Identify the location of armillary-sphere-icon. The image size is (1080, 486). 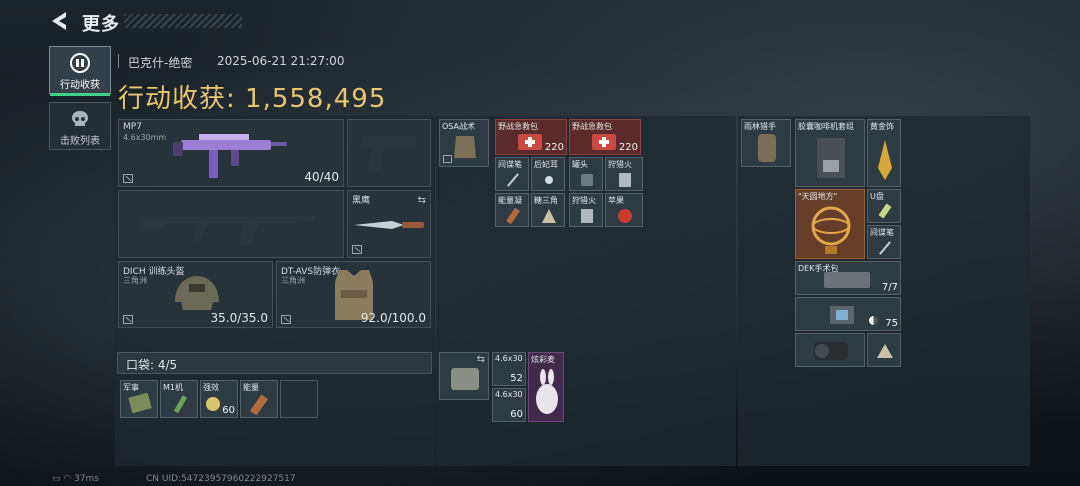
(831, 230).